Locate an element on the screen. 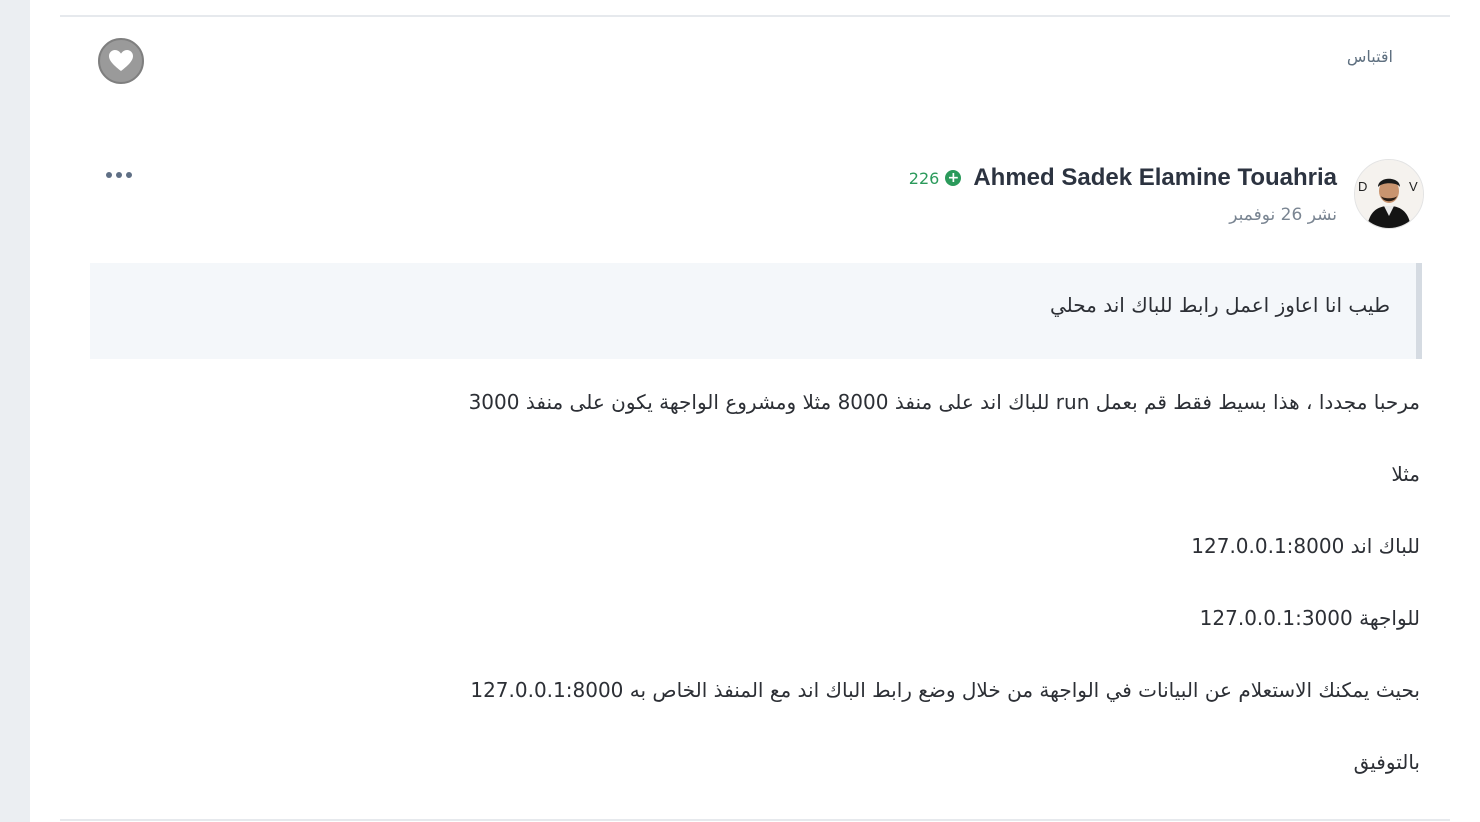 The width and height of the screenshot is (1480, 822). ellipsis-icon is located at coordinates (109, 175).